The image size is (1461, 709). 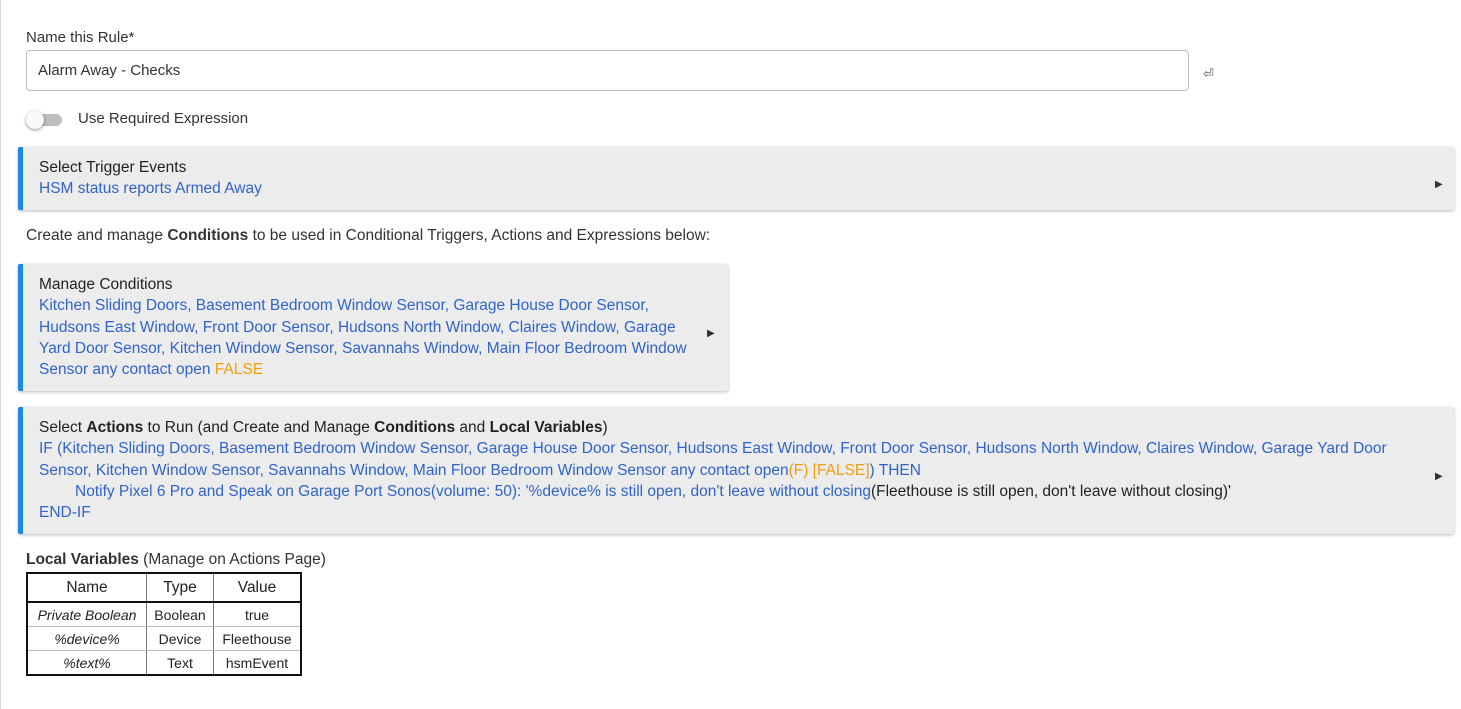 What do you see at coordinates (65, 513) in the screenshot?
I see `action-end-if-line: END-IF` at bounding box center [65, 513].